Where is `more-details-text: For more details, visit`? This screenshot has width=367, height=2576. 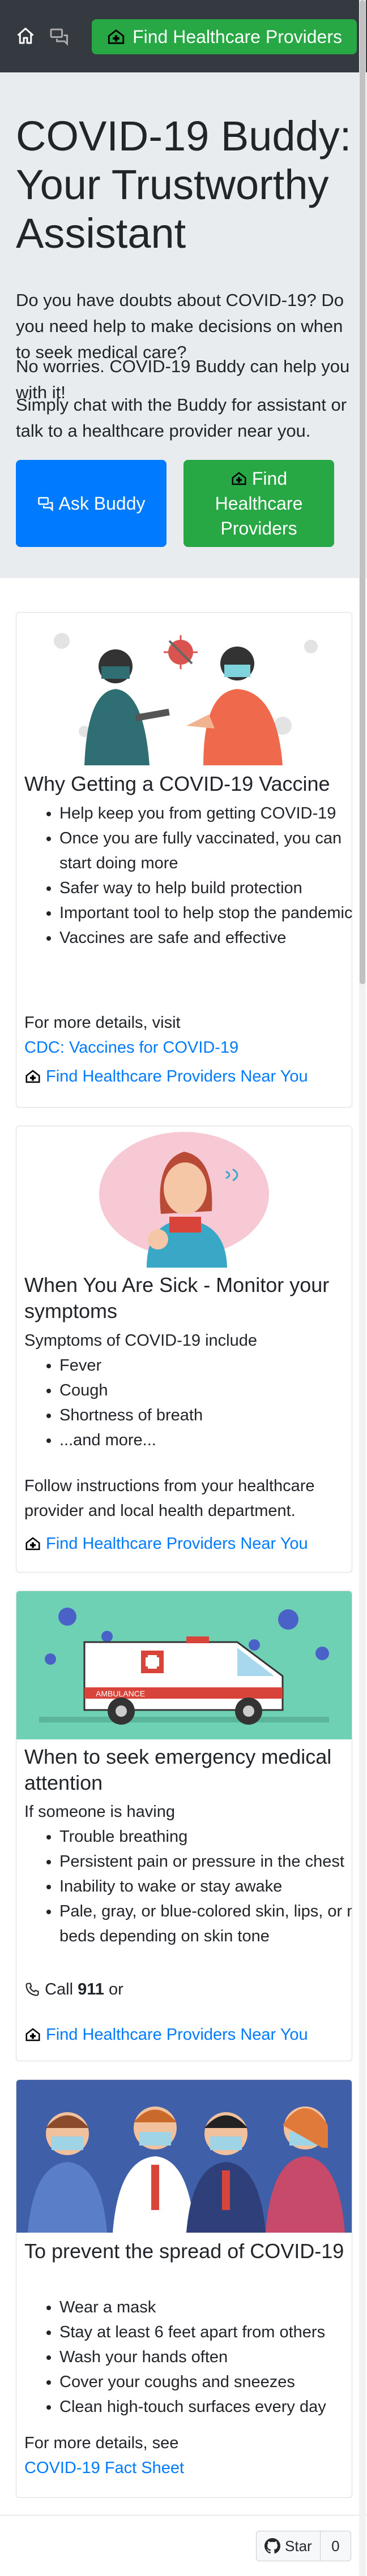
more-details-text: For more details, visit is located at coordinates (102, 1023).